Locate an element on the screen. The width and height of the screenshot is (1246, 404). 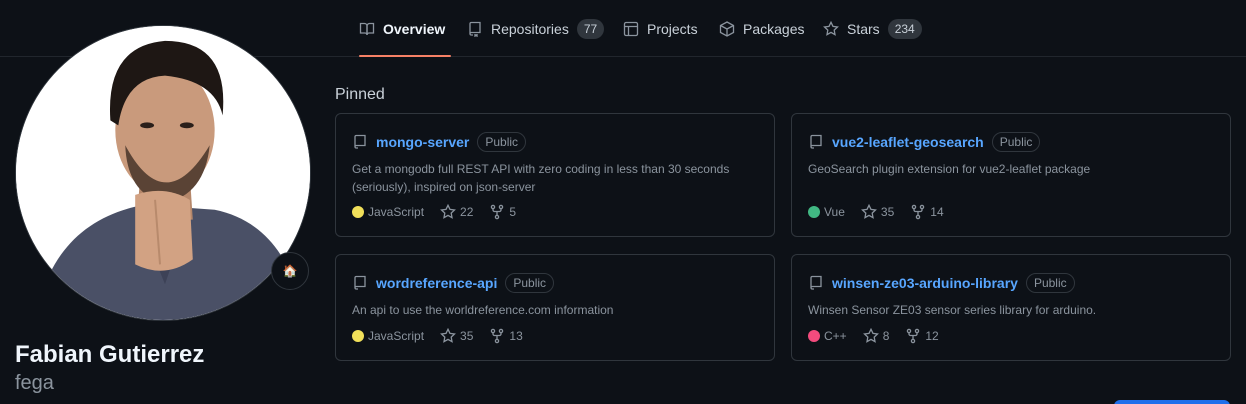
tab-stars: Stars 234 is located at coordinates (872, 28).